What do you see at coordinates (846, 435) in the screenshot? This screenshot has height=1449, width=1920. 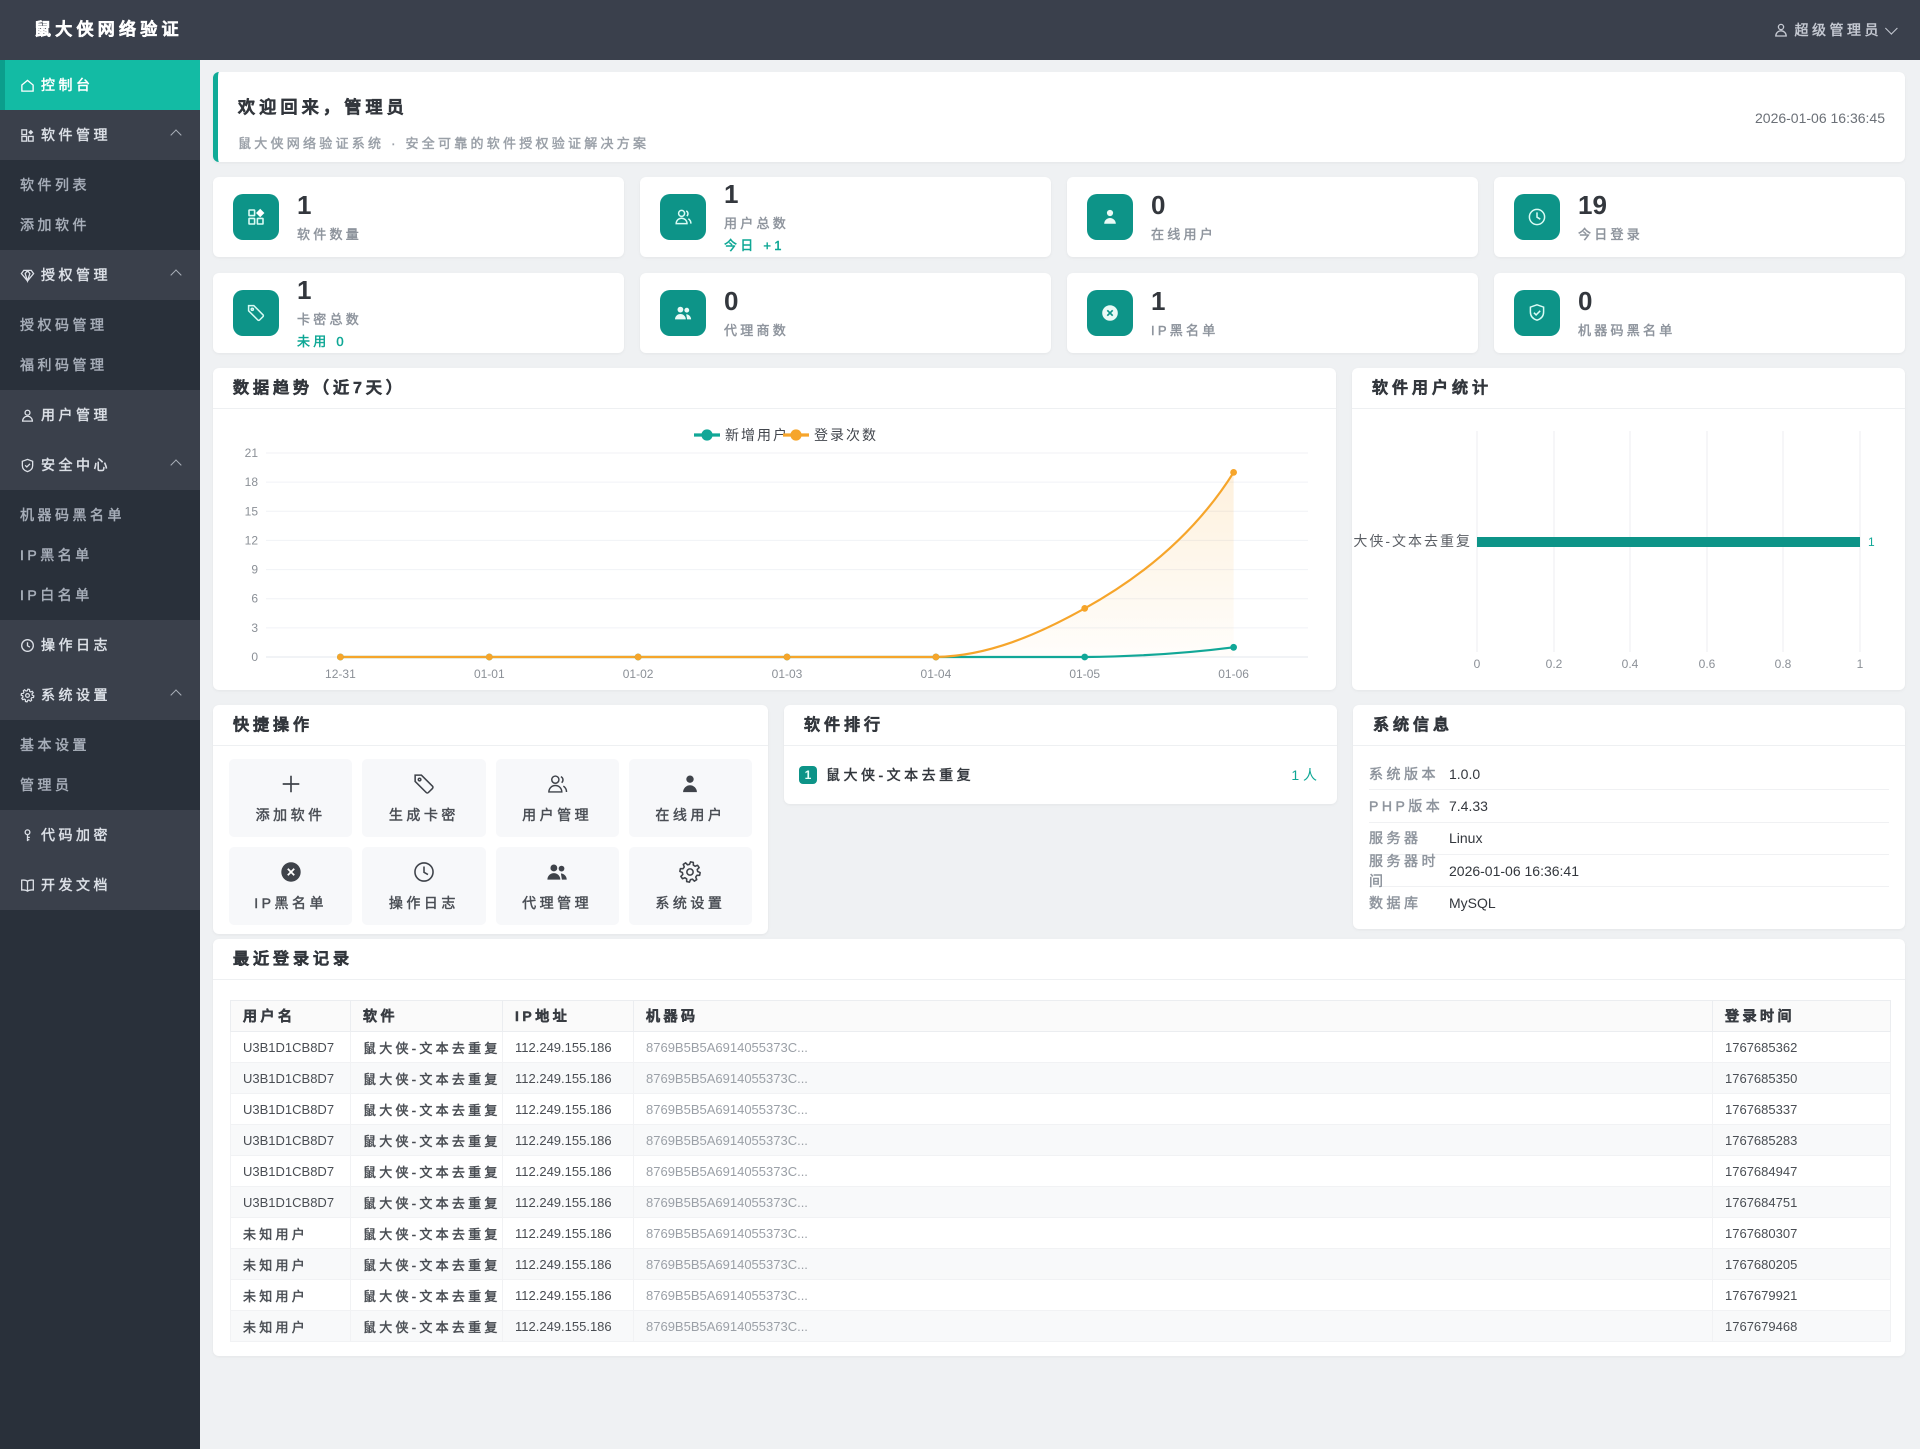 I see `svg-text: 登录次数` at bounding box center [846, 435].